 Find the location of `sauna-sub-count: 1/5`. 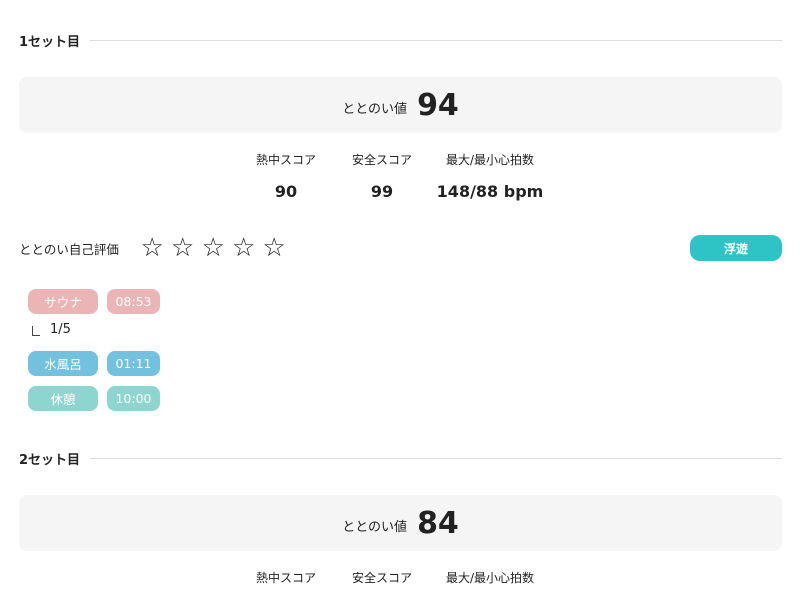

sauna-sub-count: 1/5 is located at coordinates (51, 329).